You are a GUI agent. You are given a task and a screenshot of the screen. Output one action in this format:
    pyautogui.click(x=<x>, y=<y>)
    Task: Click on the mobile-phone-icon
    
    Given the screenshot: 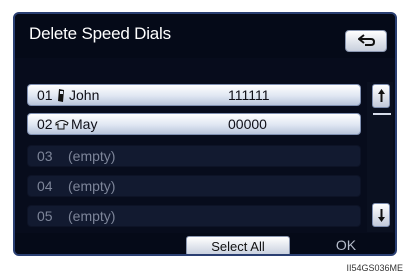 What is the action you would take?
    pyautogui.click(x=61, y=95)
    